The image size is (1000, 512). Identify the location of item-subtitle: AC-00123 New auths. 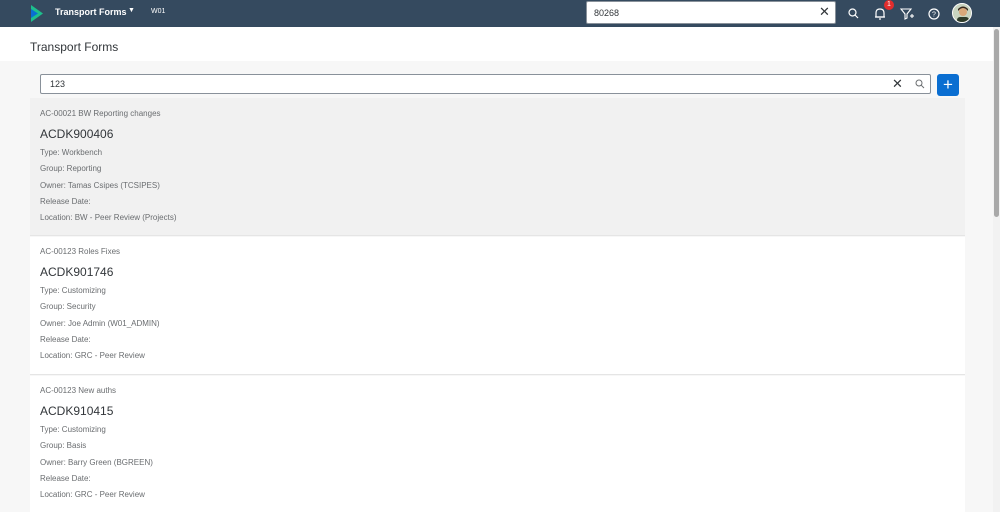
(78, 390).